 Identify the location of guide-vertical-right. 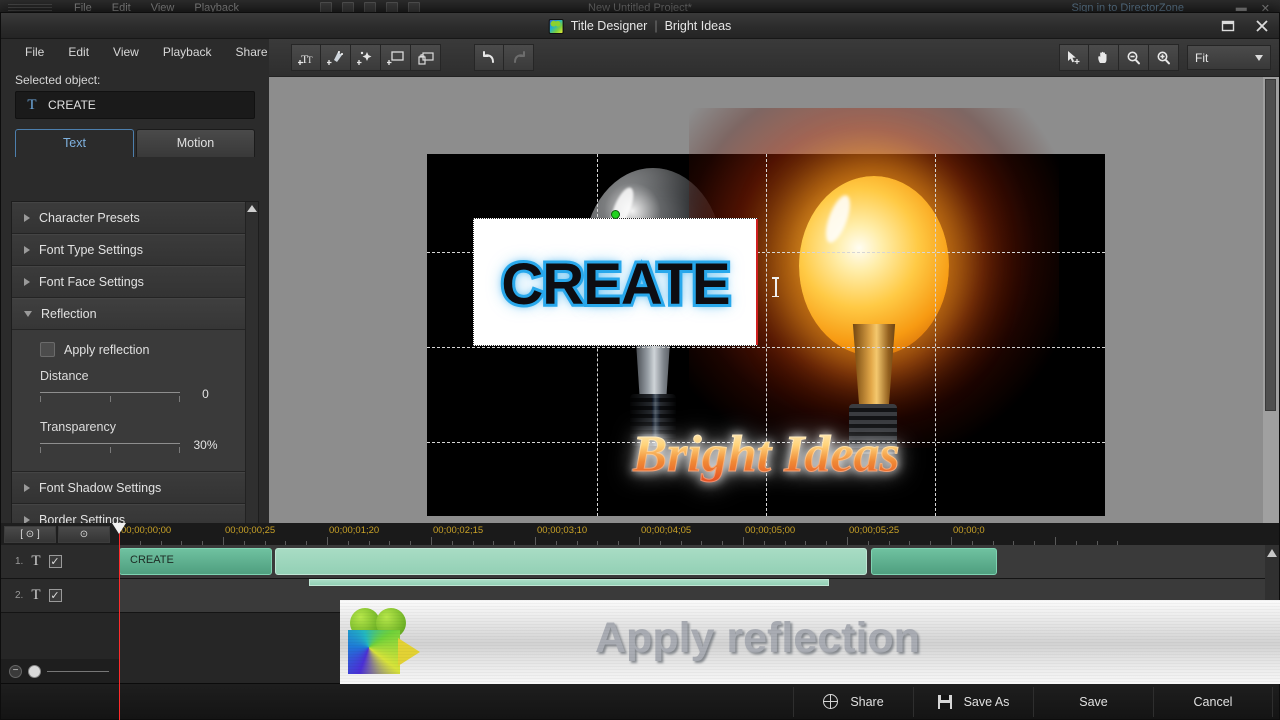
(935, 335).